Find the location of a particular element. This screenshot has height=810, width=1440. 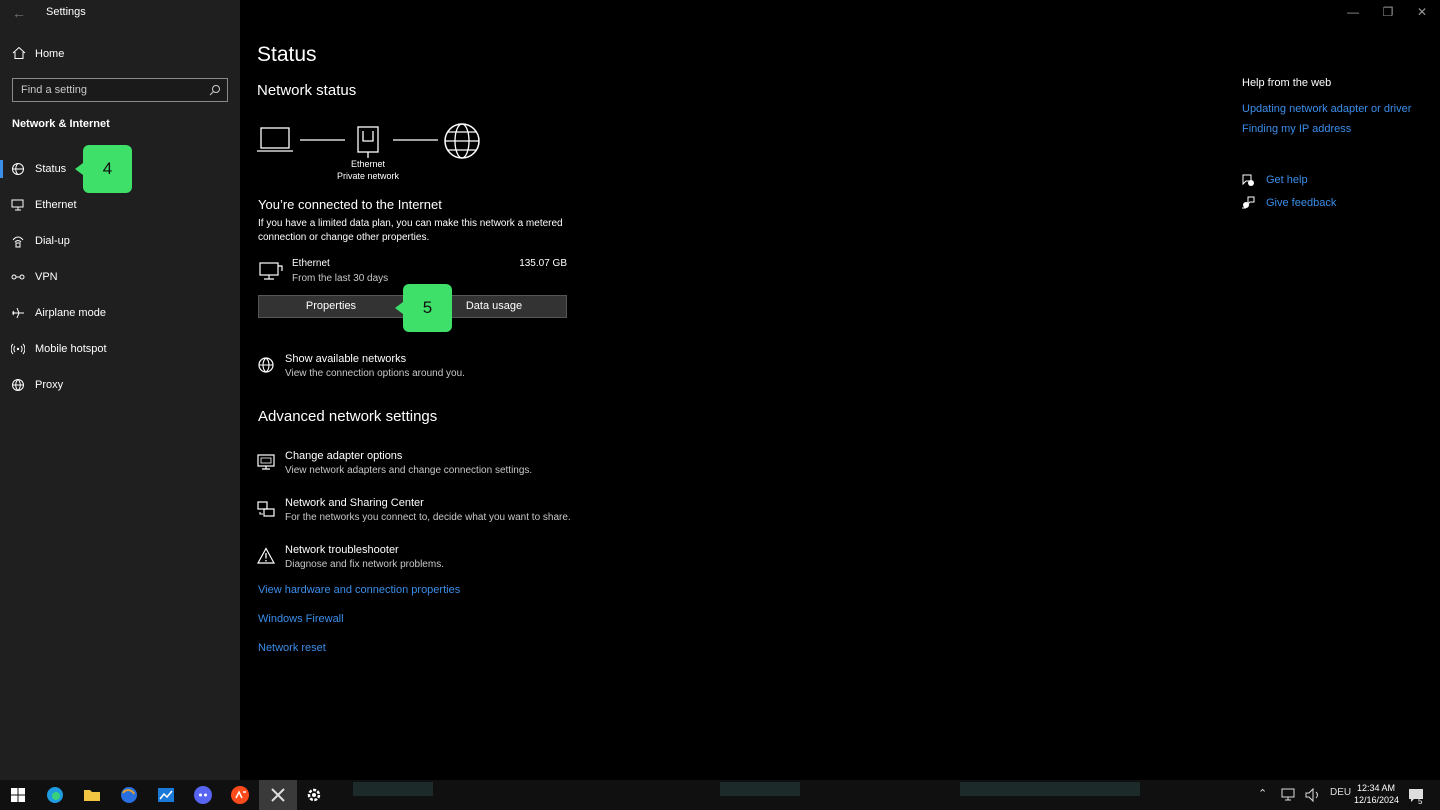

search-placeholder: Find a setting is located at coordinates (54, 90).